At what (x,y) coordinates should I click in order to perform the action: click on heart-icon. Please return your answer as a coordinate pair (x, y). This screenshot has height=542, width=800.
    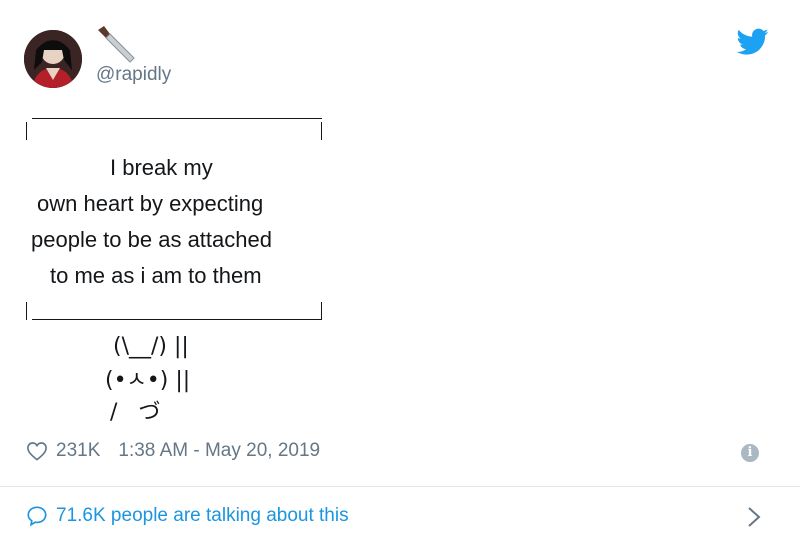
    Looking at the image, I should click on (37, 451).